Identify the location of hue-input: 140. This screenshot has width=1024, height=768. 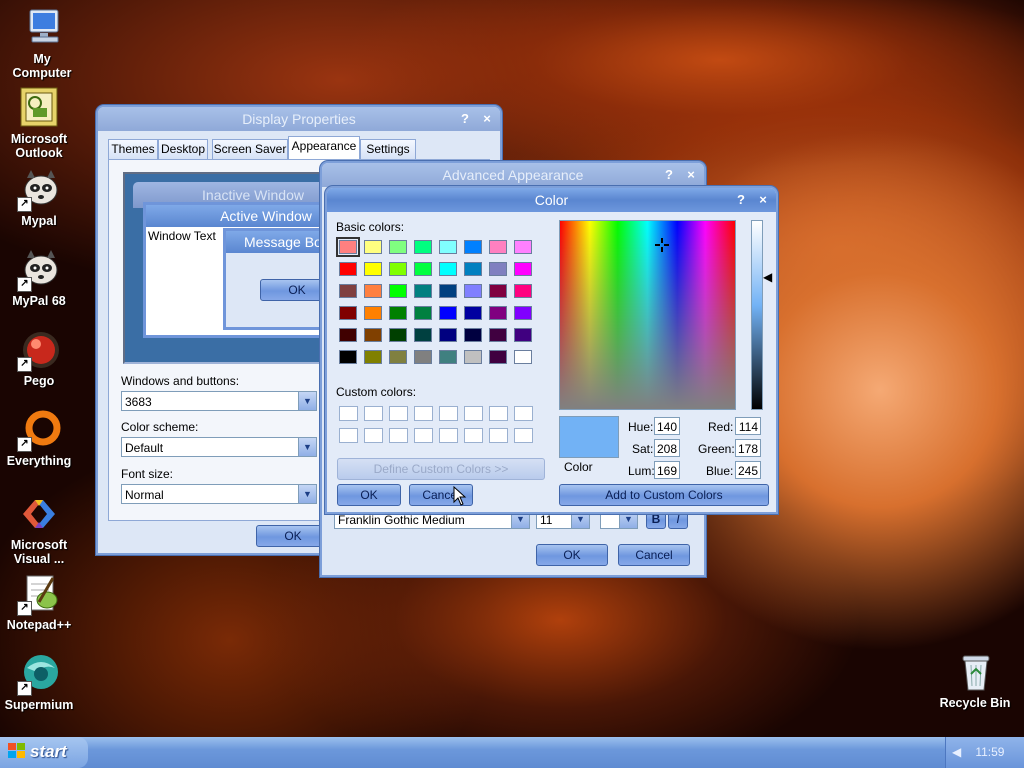
(667, 426).